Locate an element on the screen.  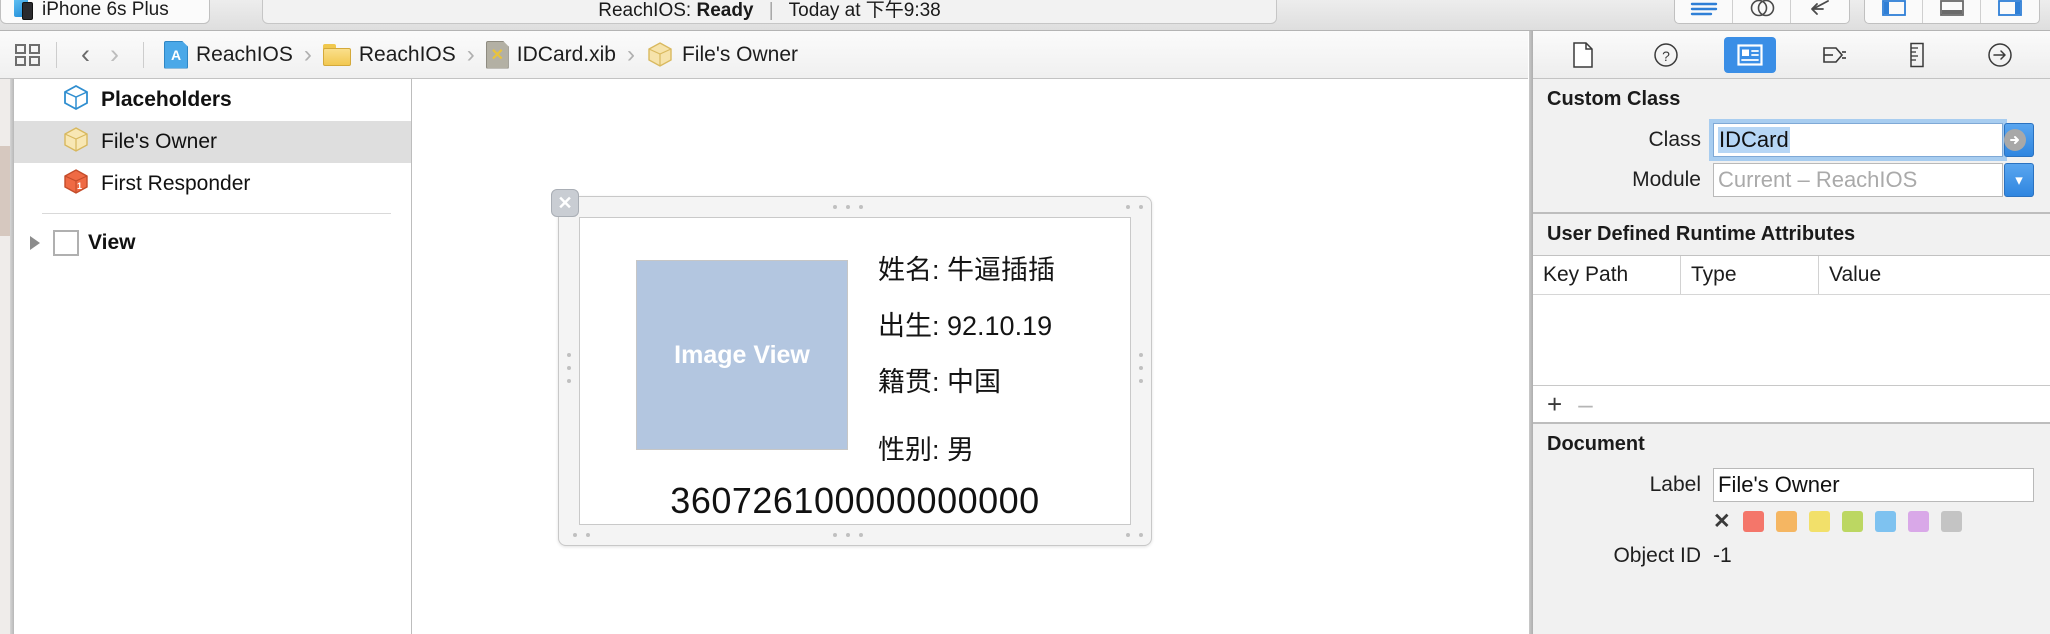
toolbar-right-group is located at coordinates (1857, 12).